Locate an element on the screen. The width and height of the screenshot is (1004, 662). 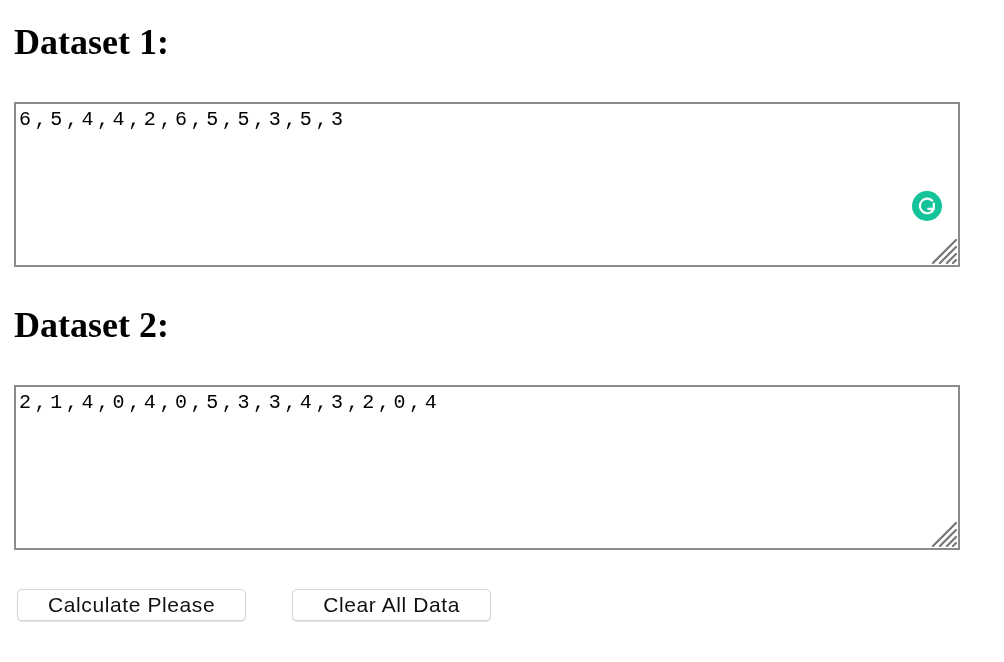
action-button: Calculate Please is located at coordinates (132, 605).